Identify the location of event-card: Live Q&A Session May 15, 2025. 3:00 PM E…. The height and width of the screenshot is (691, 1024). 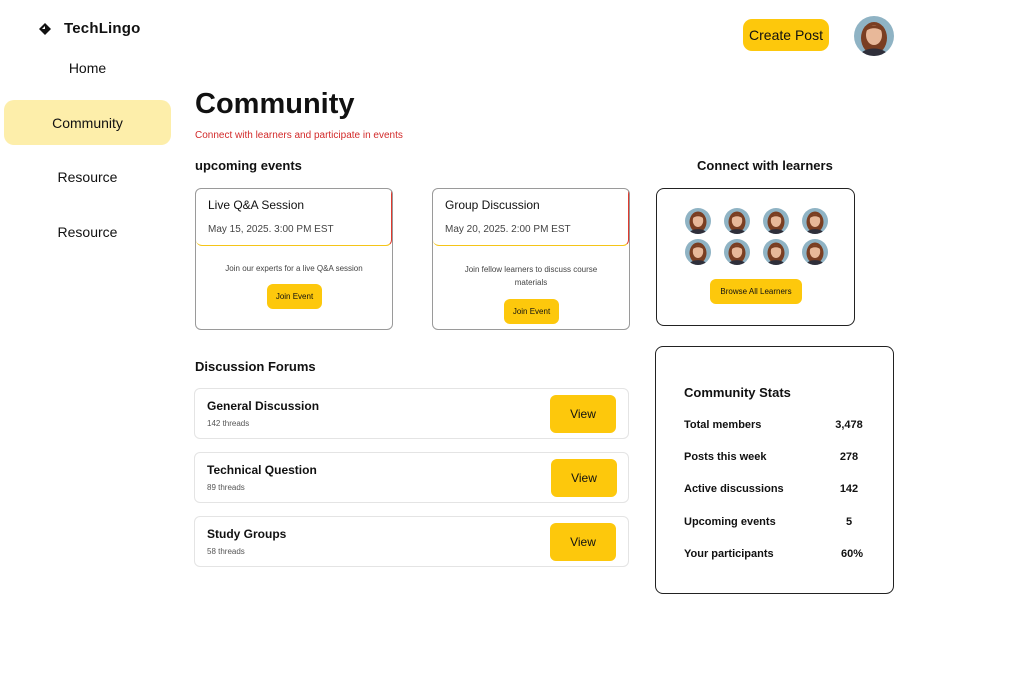
(294, 259).